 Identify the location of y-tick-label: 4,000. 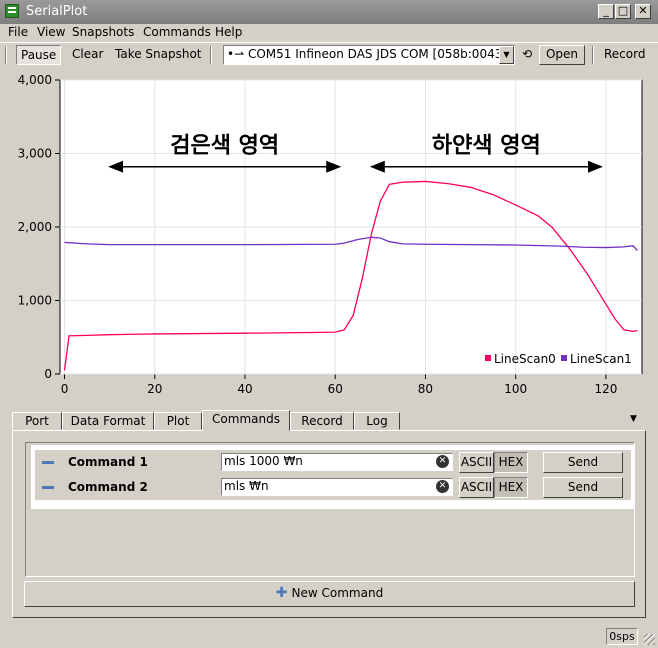
(35, 80).